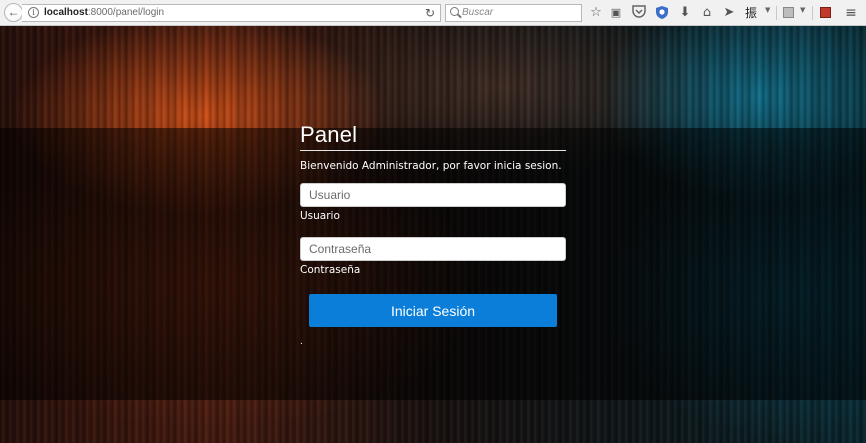  What do you see at coordinates (825, 12) in the screenshot?
I see `addon-red-icon` at bounding box center [825, 12].